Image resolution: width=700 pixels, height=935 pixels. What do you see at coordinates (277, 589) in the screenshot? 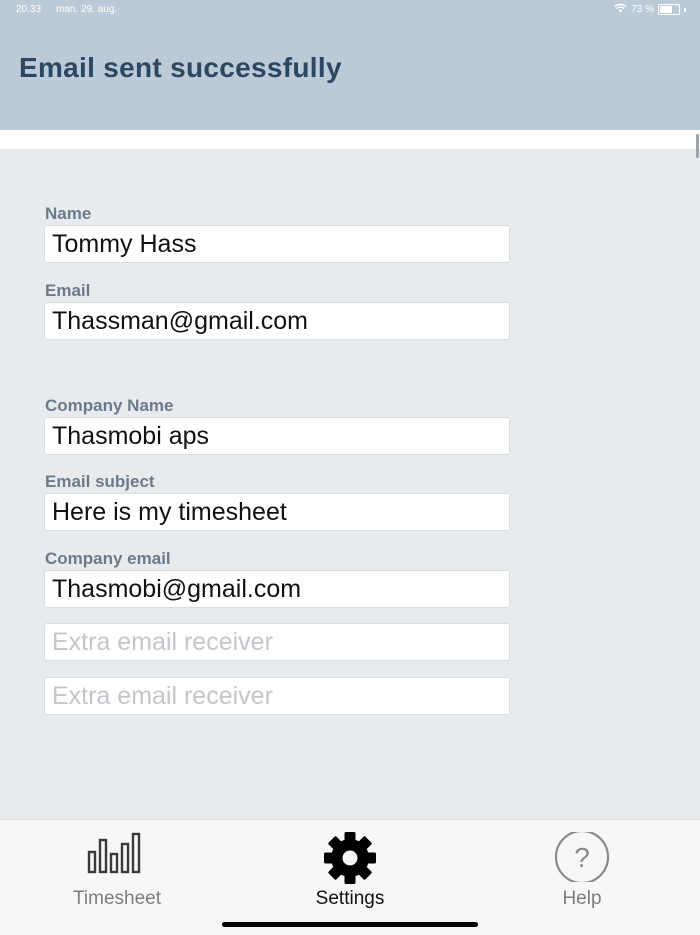
I see `company-email-field` at bounding box center [277, 589].